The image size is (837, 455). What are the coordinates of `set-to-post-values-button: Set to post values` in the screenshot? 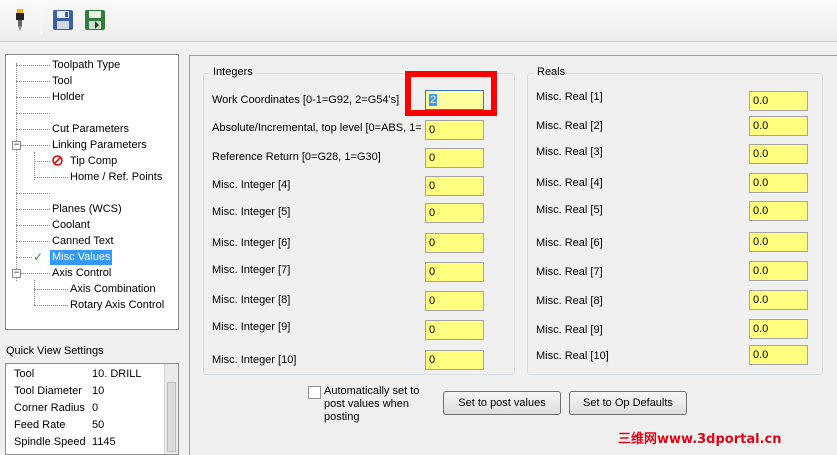 It's located at (502, 403).